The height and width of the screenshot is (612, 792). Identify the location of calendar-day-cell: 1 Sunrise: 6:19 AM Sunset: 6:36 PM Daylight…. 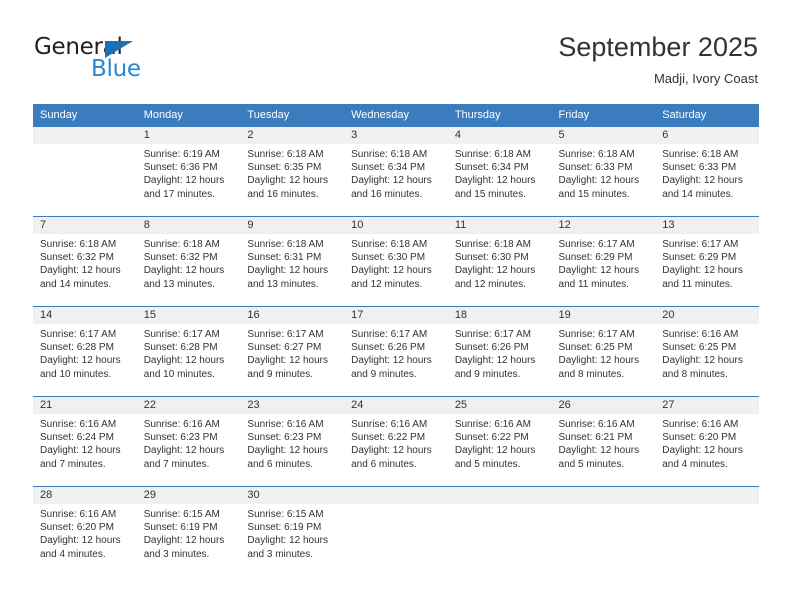
(188, 171).